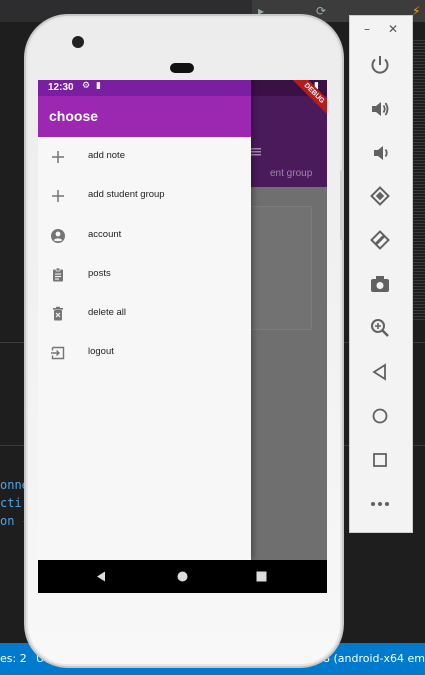 This screenshot has height=675, width=425. I want to click on settings-icon: ⚙, so click(86, 86).